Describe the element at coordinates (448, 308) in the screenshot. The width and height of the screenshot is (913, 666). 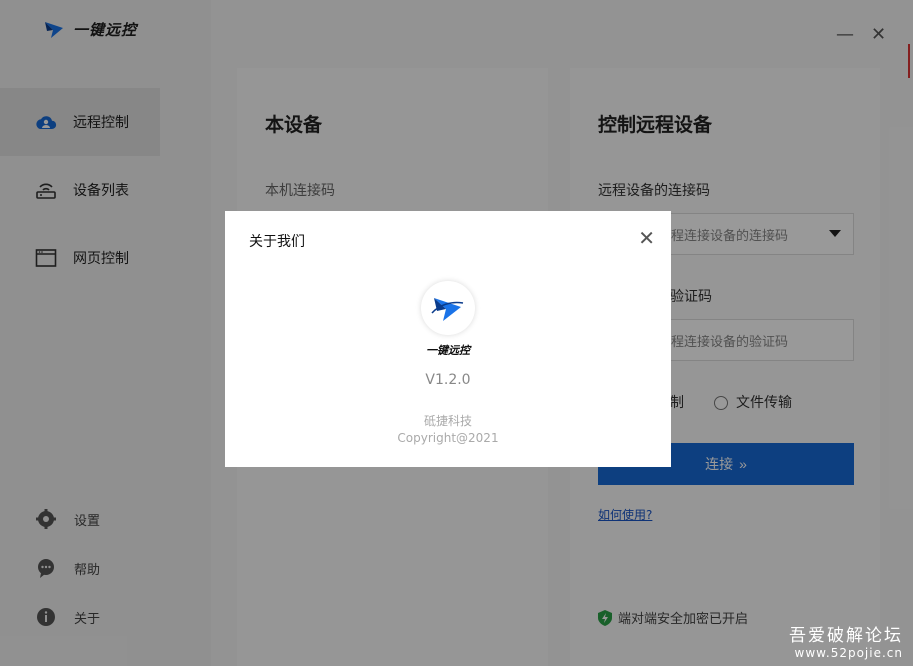
I see `dialog-logo-icon` at that location.